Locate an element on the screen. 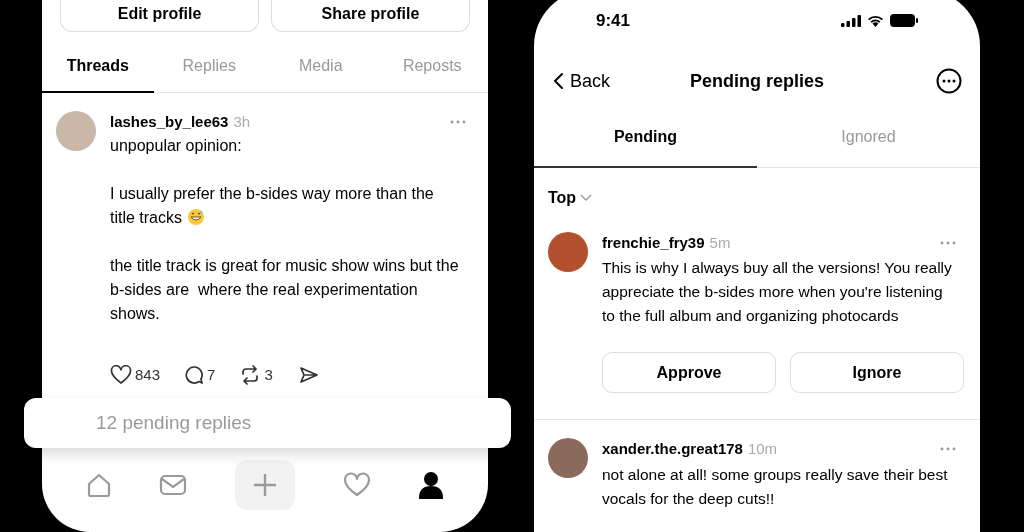  grinning-sweat-face-icon is located at coordinates (196, 216).